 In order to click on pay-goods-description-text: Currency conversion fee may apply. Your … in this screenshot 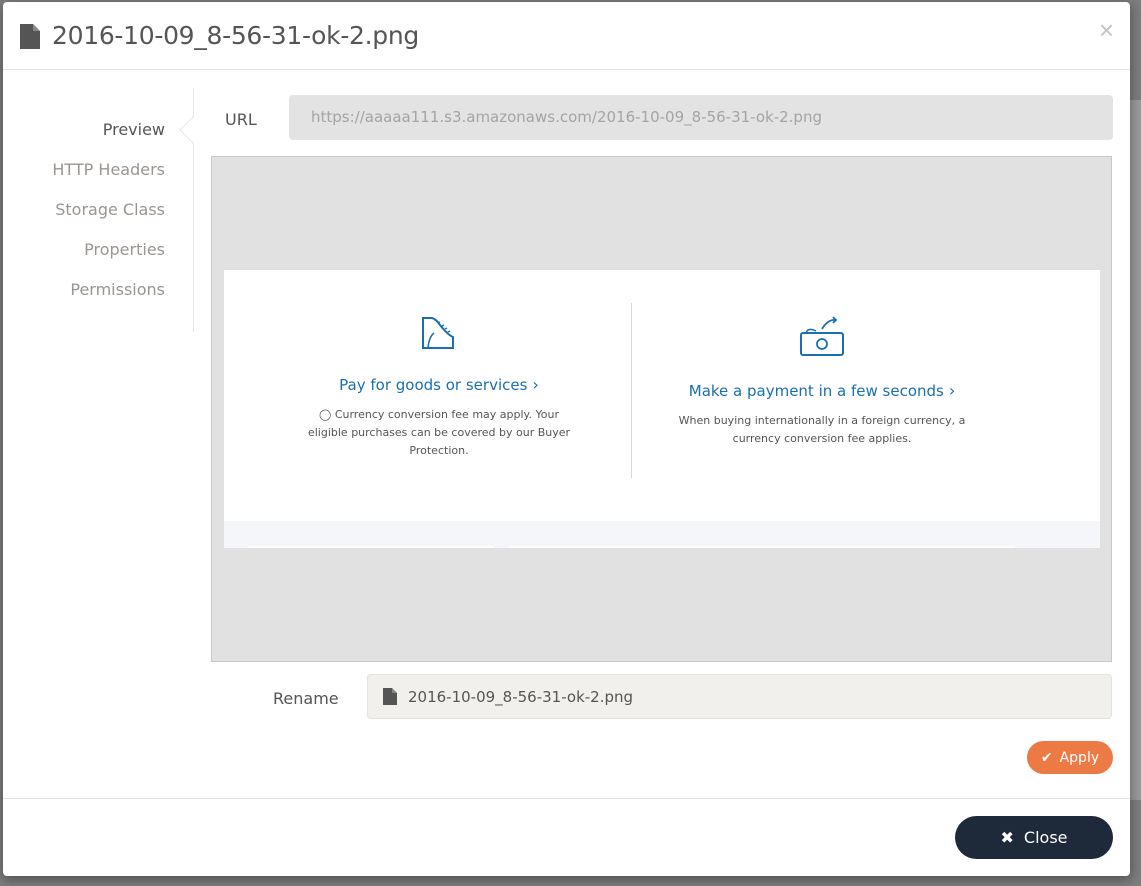, I will do `click(439, 432)`.